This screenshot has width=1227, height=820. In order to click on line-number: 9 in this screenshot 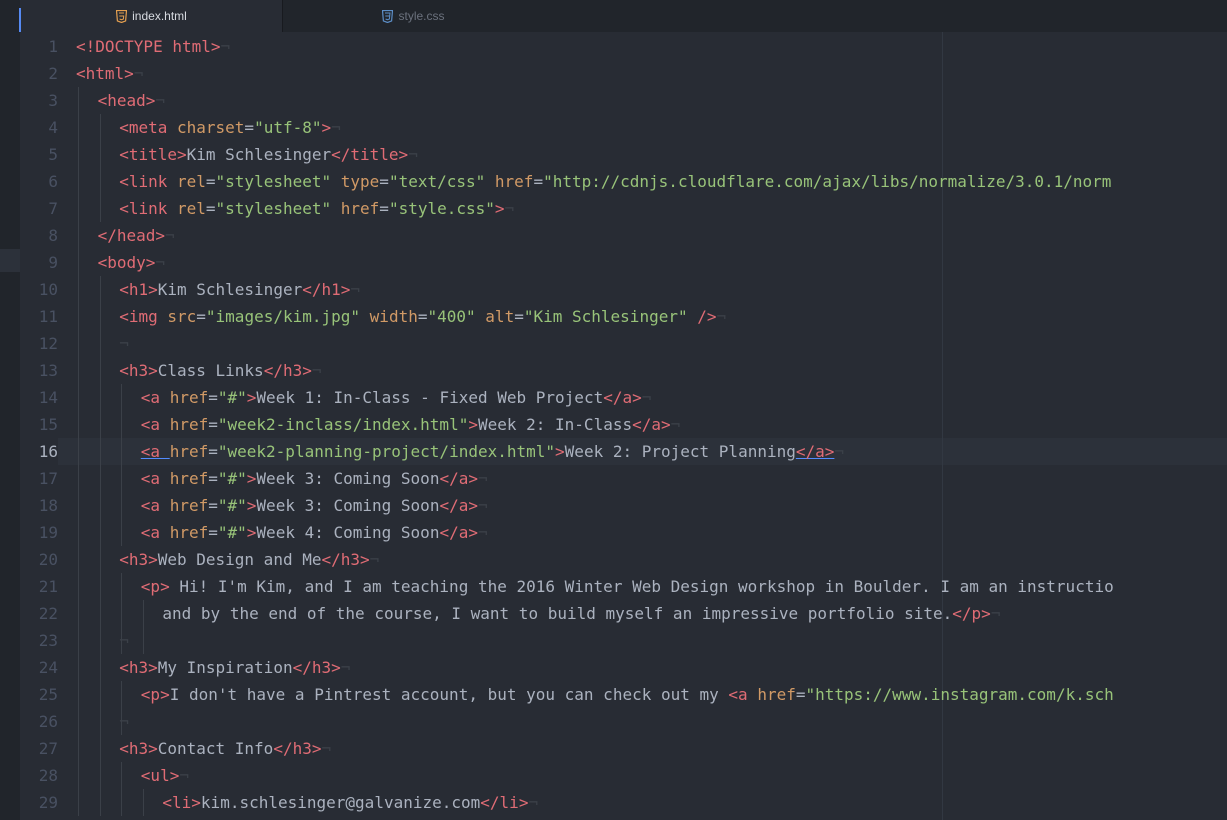, I will do `click(53, 262)`.